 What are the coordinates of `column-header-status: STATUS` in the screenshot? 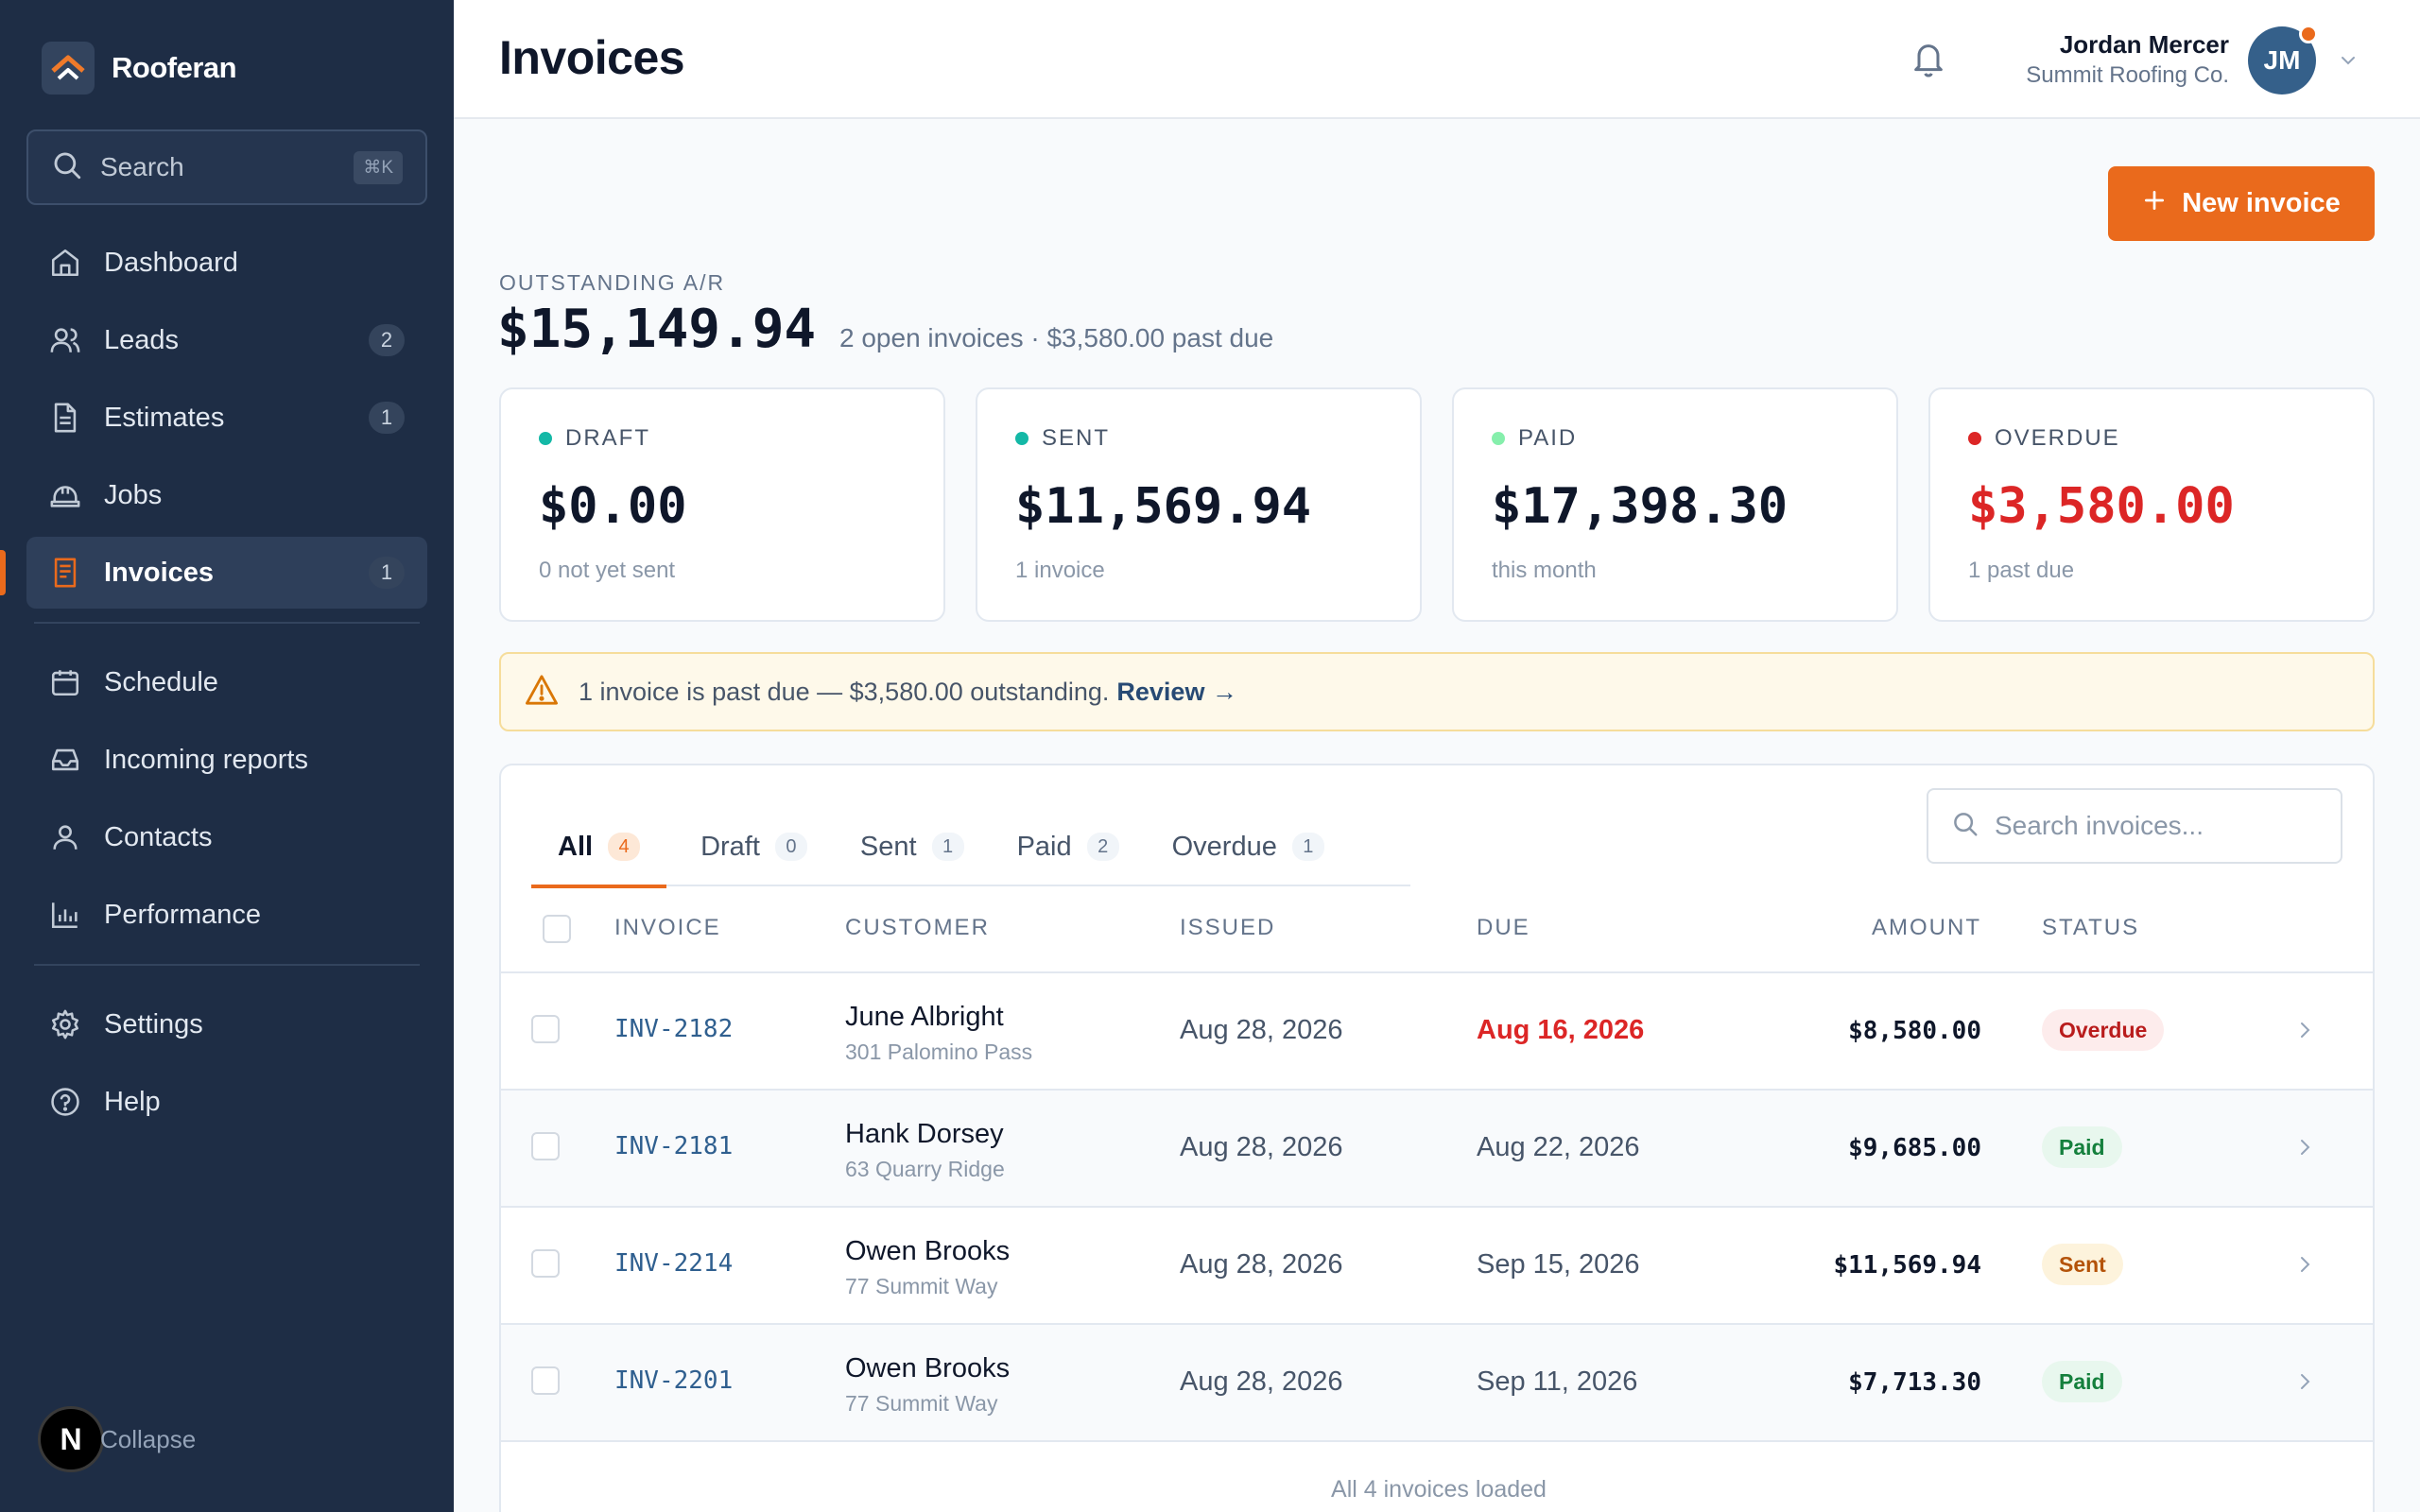 It's located at (2090, 928).